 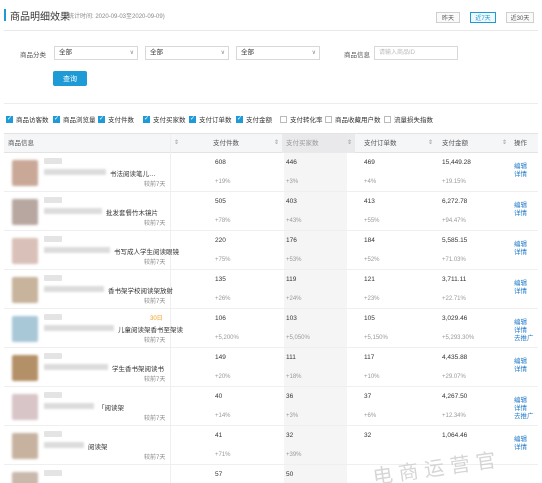 What do you see at coordinates (454, 377) in the screenshot?
I see `pay-amount-change: +29.07%` at bounding box center [454, 377].